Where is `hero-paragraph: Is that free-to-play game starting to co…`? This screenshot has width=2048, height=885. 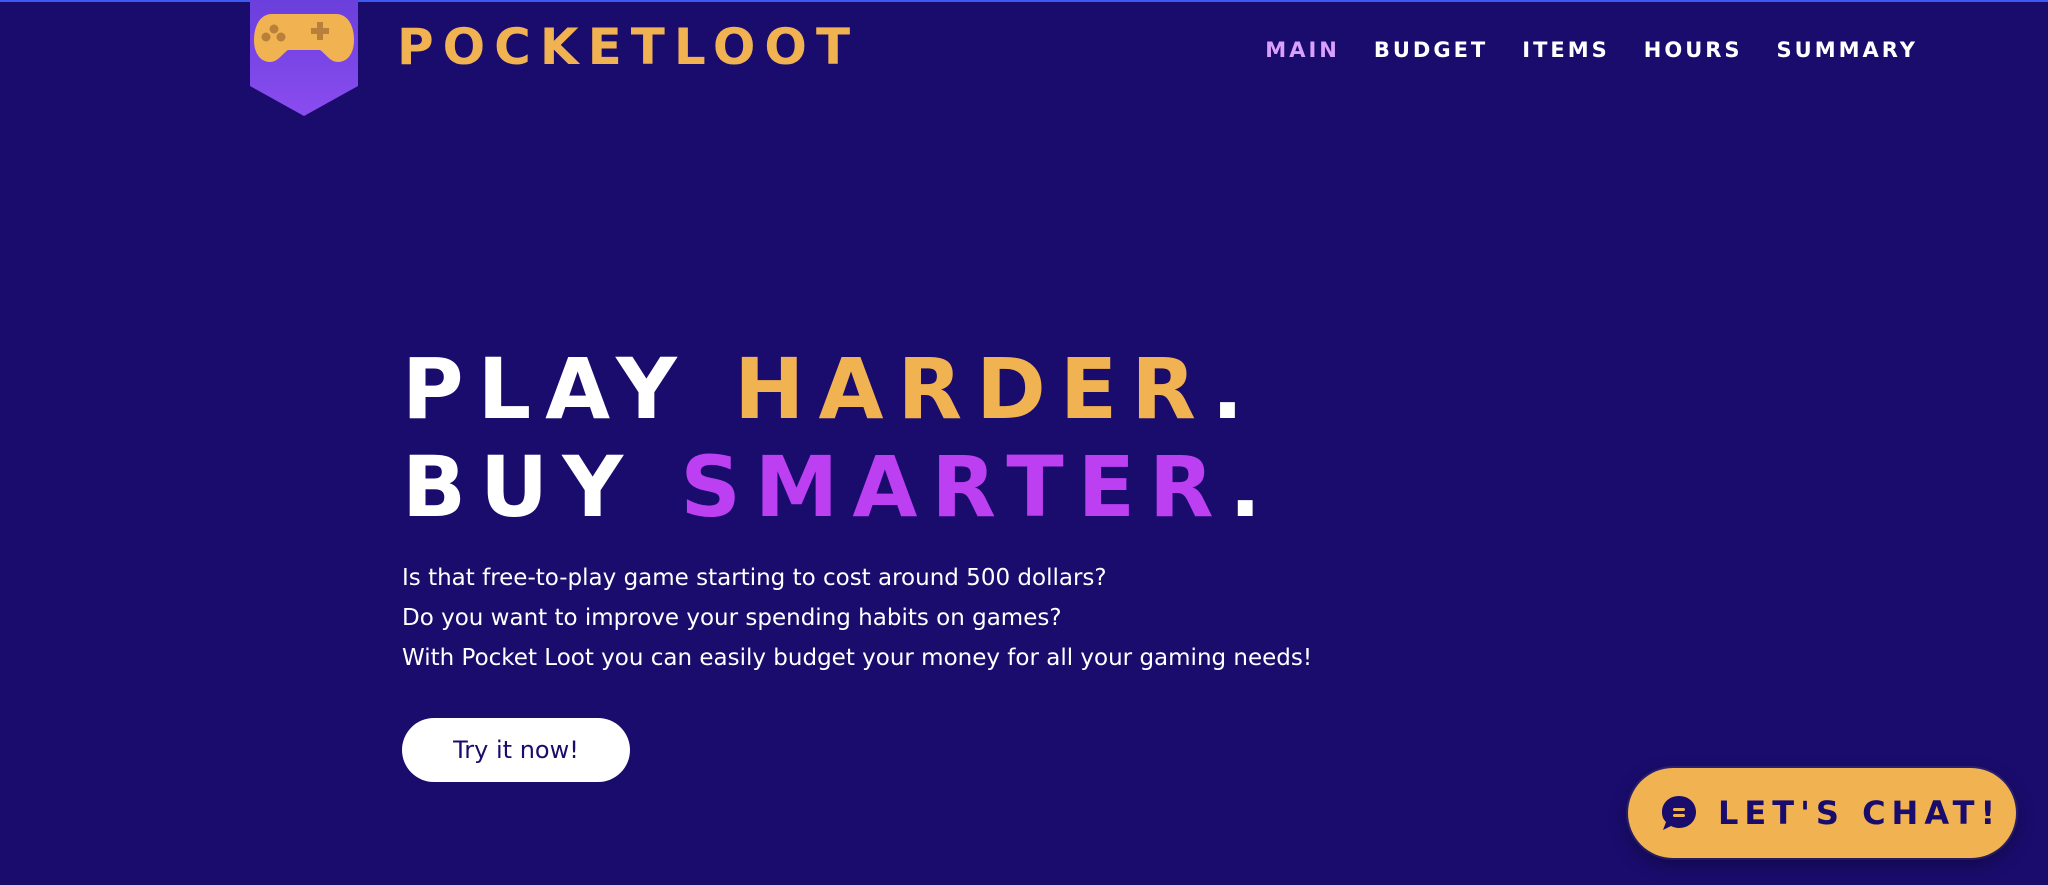 hero-paragraph: Is that free-to-play game starting to co… is located at coordinates (754, 578).